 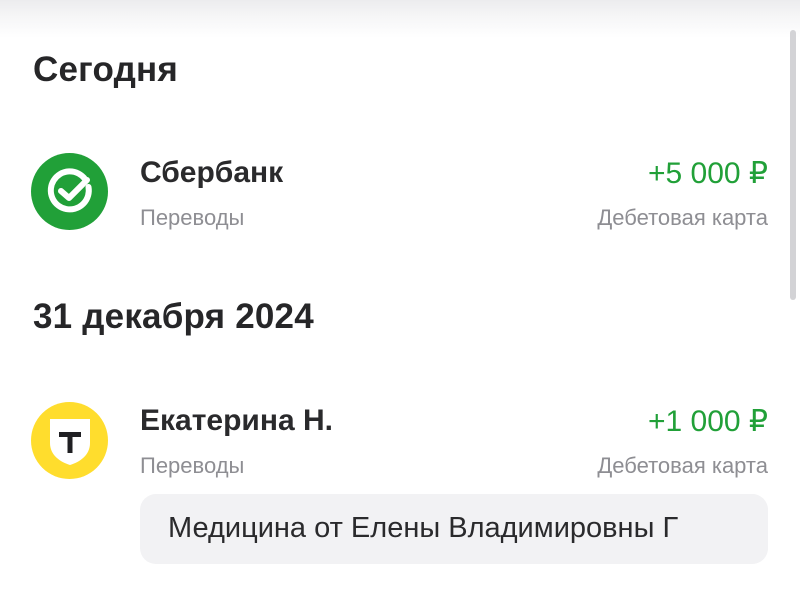 What do you see at coordinates (105, 69) in the screenshot?
I see `section-title-today: Сегодня` at bounding box center [105, 69].